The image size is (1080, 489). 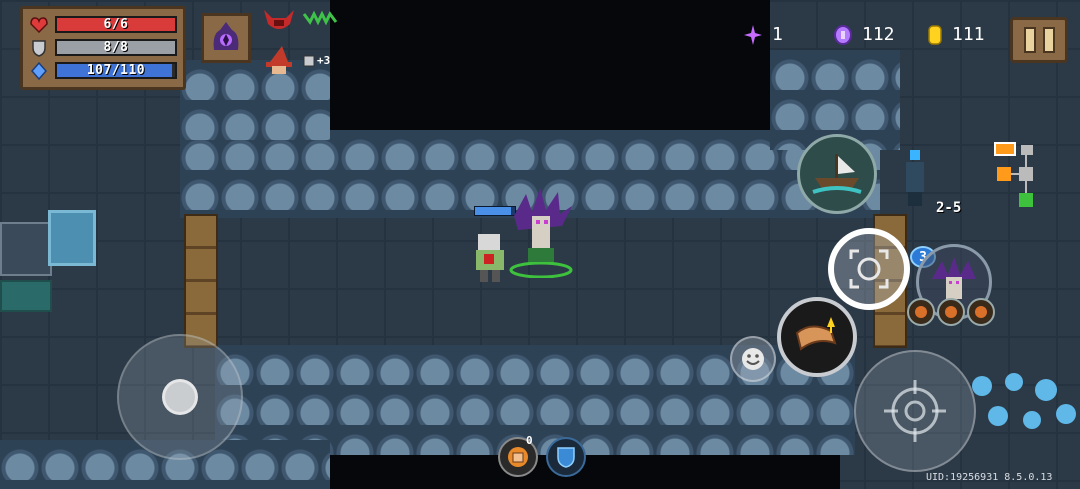 I want to click on attack-button, so click(x=915, y=411).